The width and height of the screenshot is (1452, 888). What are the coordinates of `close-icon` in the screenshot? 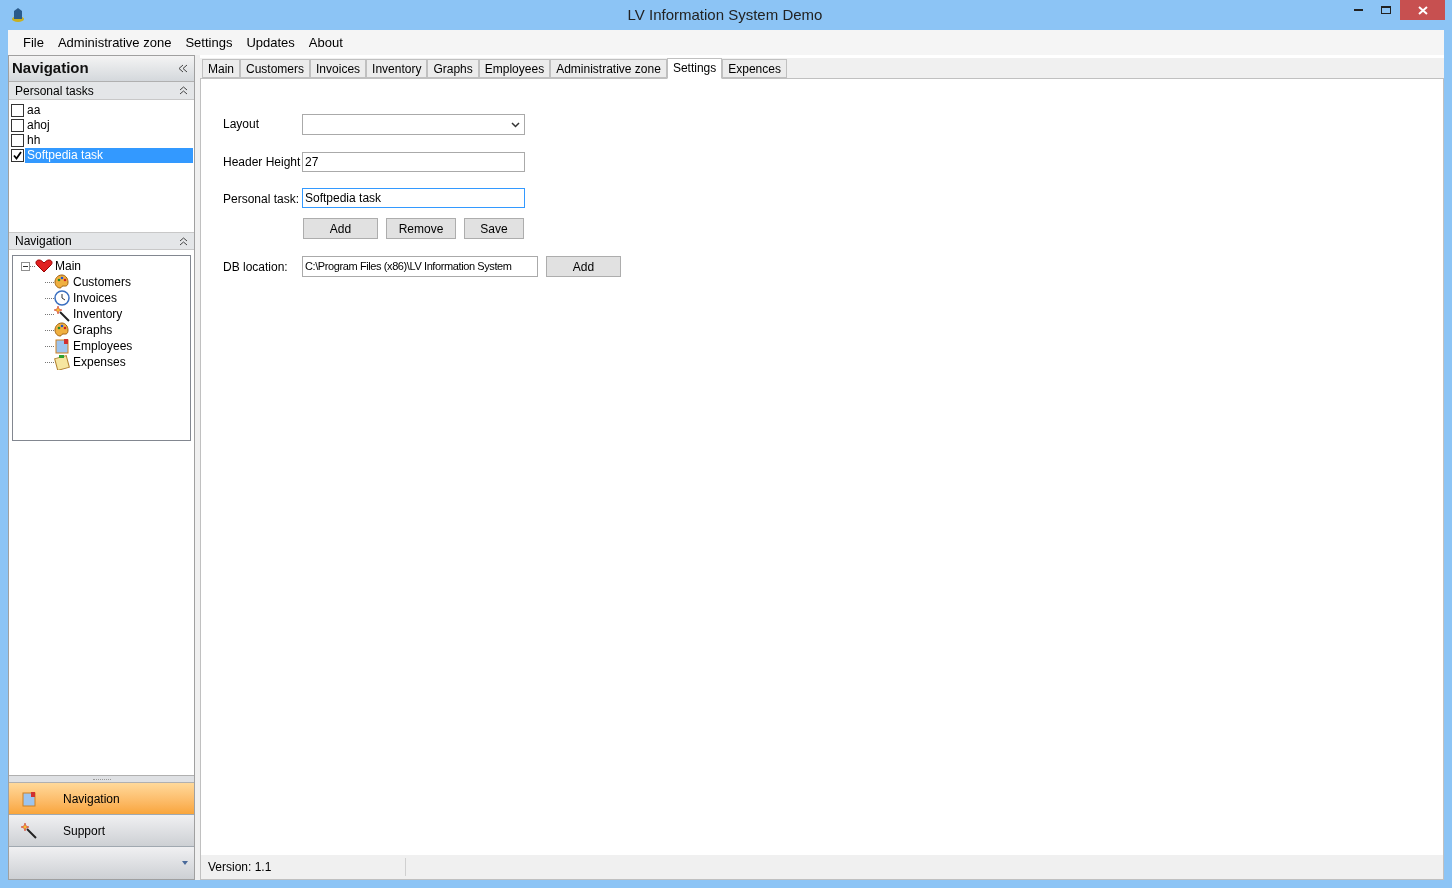 It's located at (1422, 10).